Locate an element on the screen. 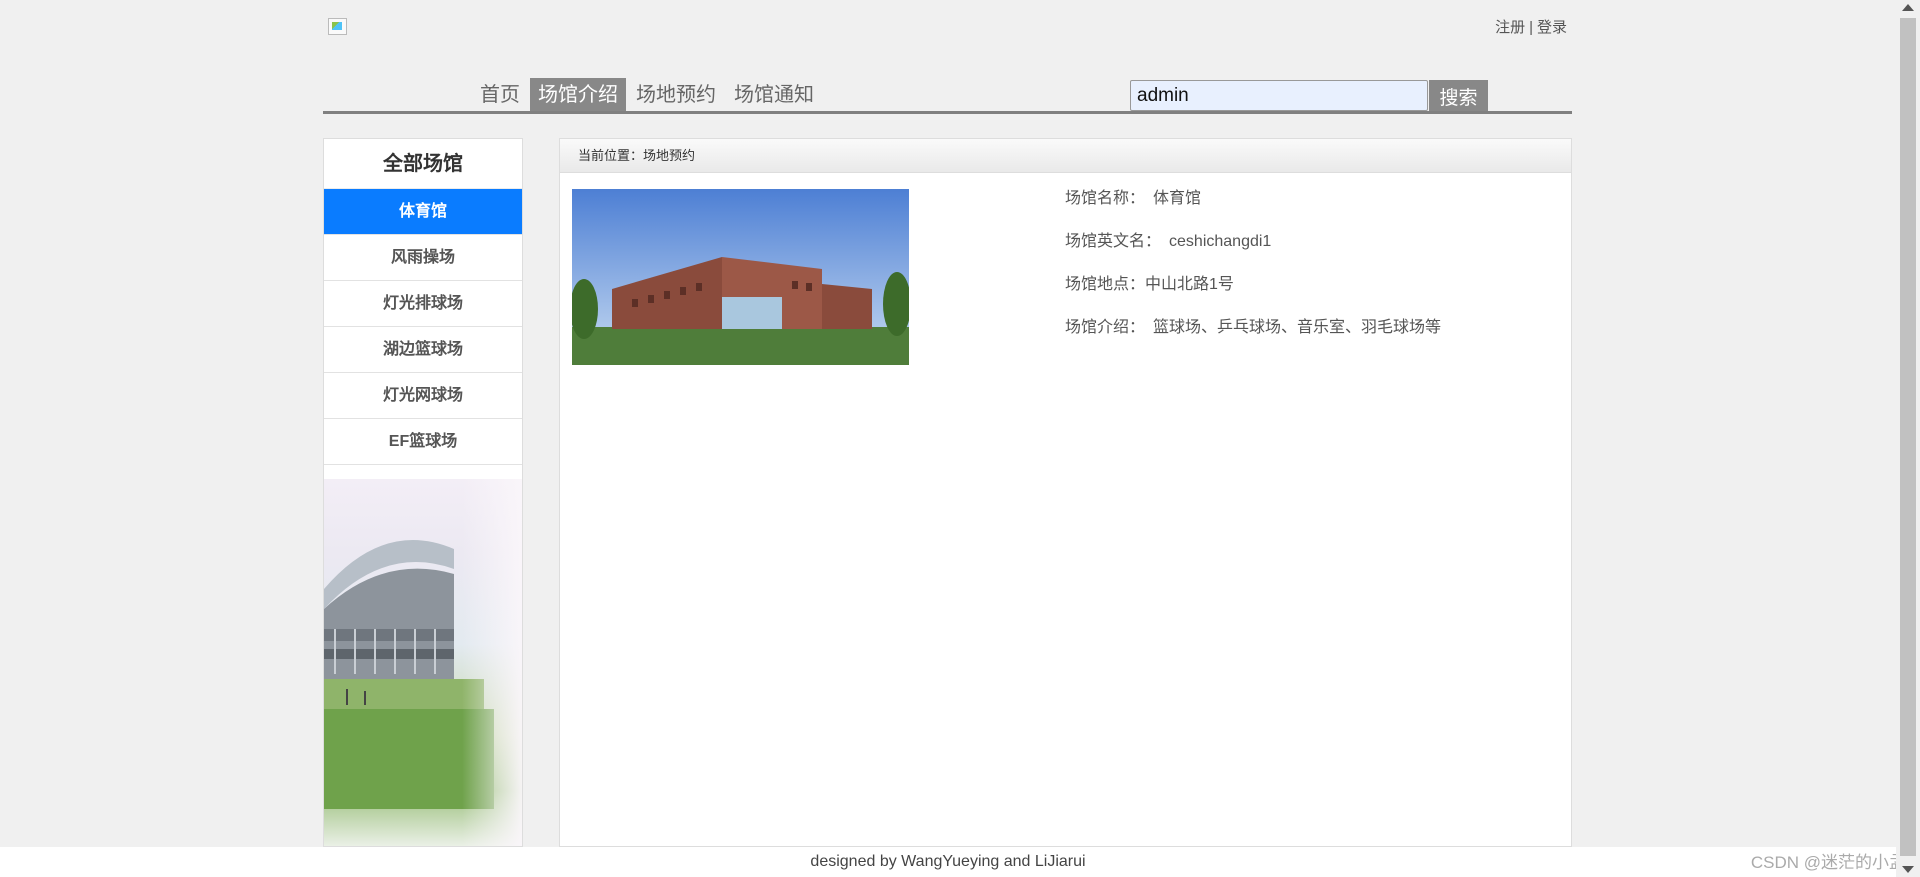 Image resolution: width=1920 pixels, height=877 pixels. nav-notices: 场馆通知 is located at coordinates (774, 95).